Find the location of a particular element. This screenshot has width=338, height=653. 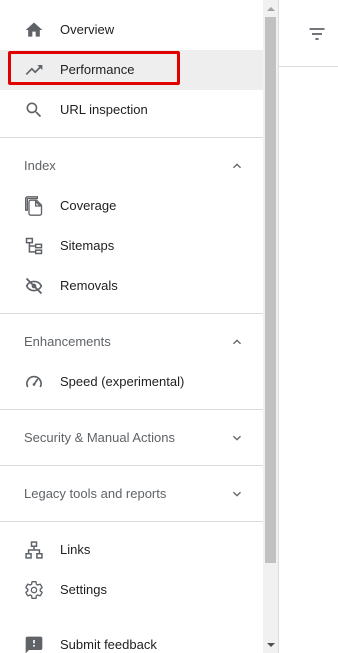

nav-item-label: Links is located at coordinates (75, 549).